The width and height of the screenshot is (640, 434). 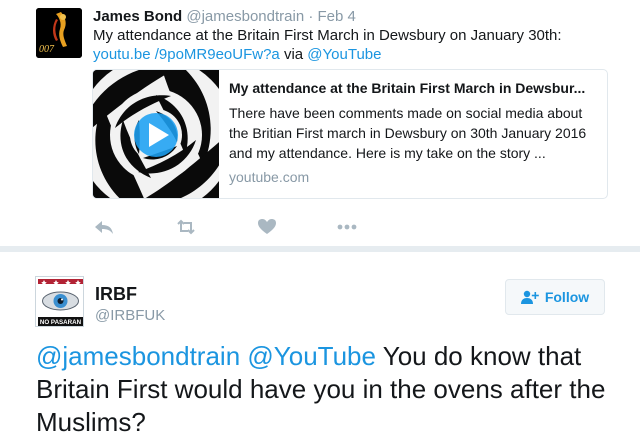 What do you see at coordinates (311, 356) in the screenshot?
I see `mention-youtube: @YouTube` at bounding box center [311, 356].